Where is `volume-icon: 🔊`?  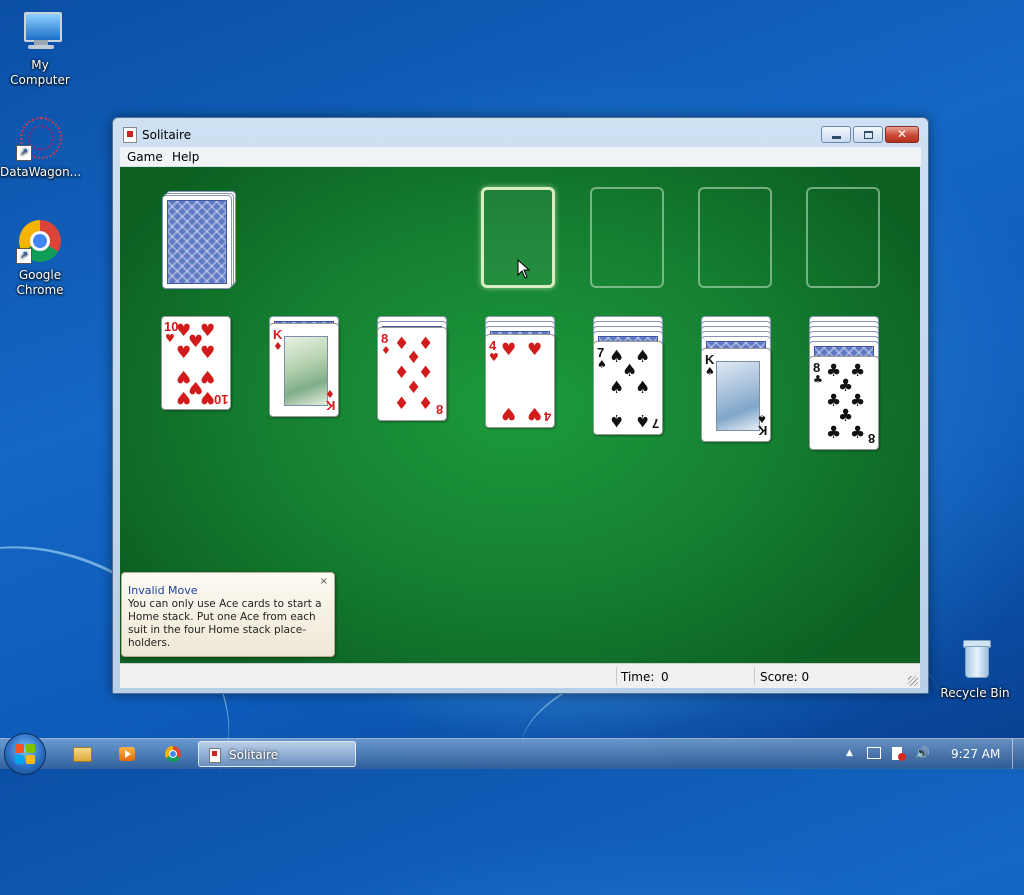
volume-icon: 🔊 is located at coordinates (922, 753).